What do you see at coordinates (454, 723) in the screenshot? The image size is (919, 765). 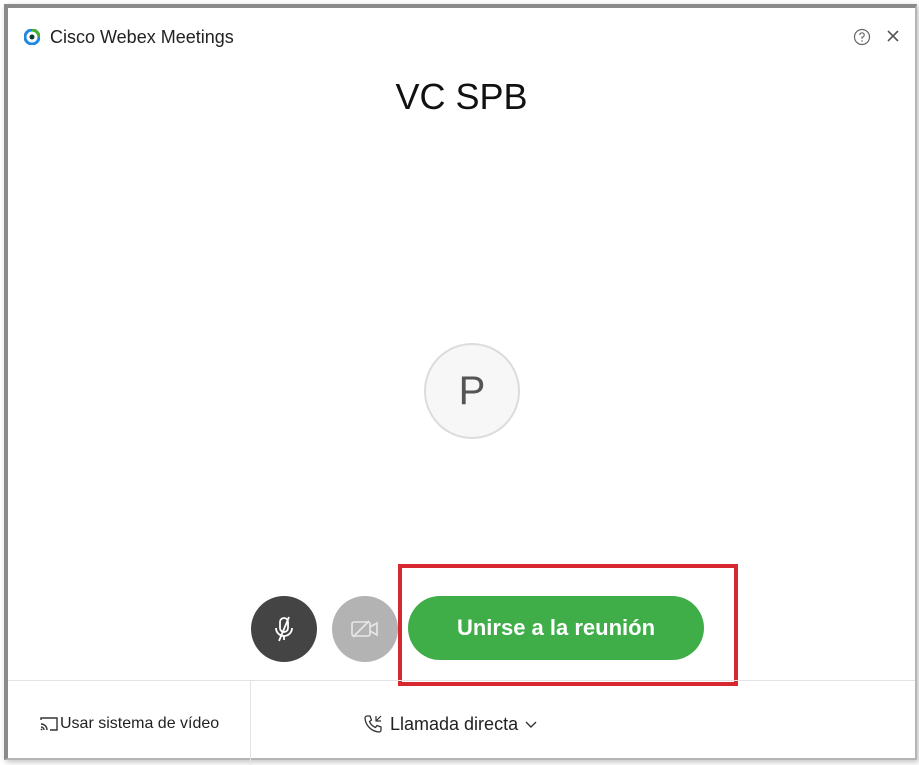 I see `direct-call-label: Llamada directa` at bounding box center [454, 723].